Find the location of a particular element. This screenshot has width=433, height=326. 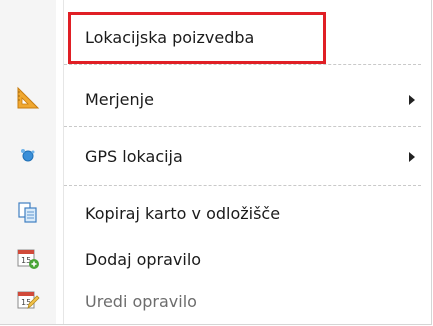

menu-item-label: Merjenje is located at coordinates (119, 99).